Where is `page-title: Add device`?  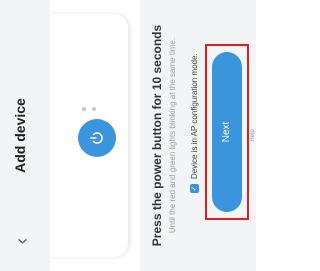 page-title: Add device is located at coordinates (20, 135).